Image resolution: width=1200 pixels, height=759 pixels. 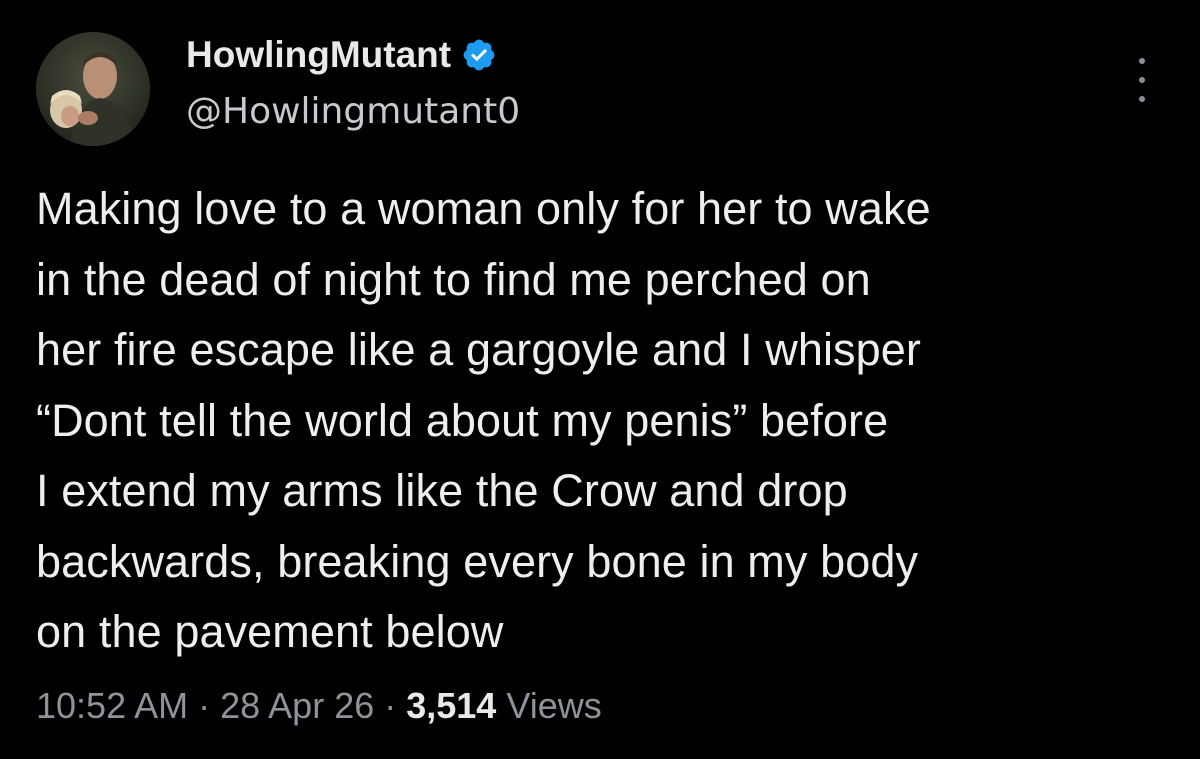 I want to click on avatar-photo, so click(x=93, y=89).